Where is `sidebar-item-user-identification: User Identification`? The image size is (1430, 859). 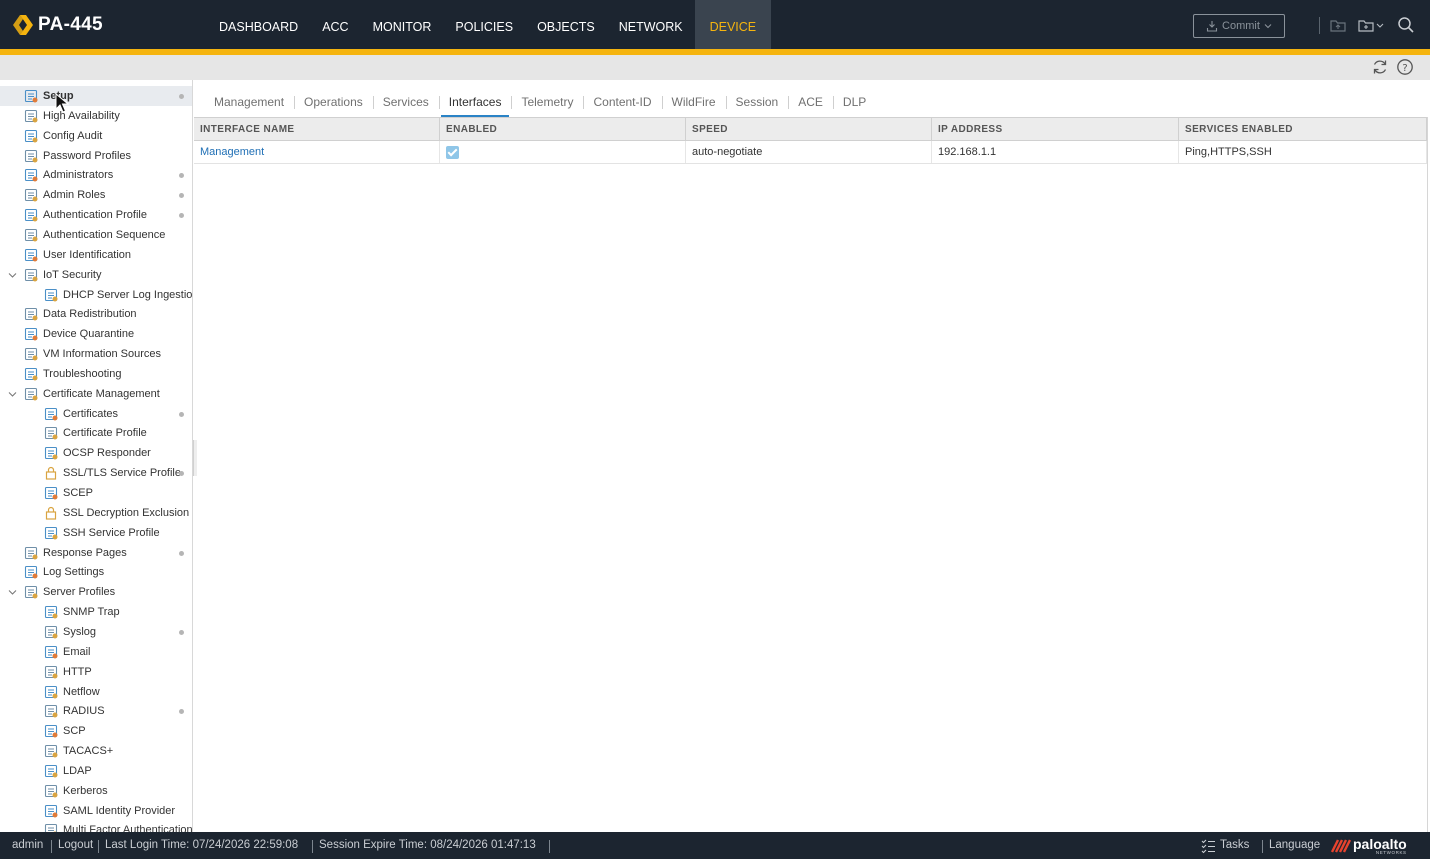
sidebar-item-user-identification: User Identification is located at coordinates (96, 255).